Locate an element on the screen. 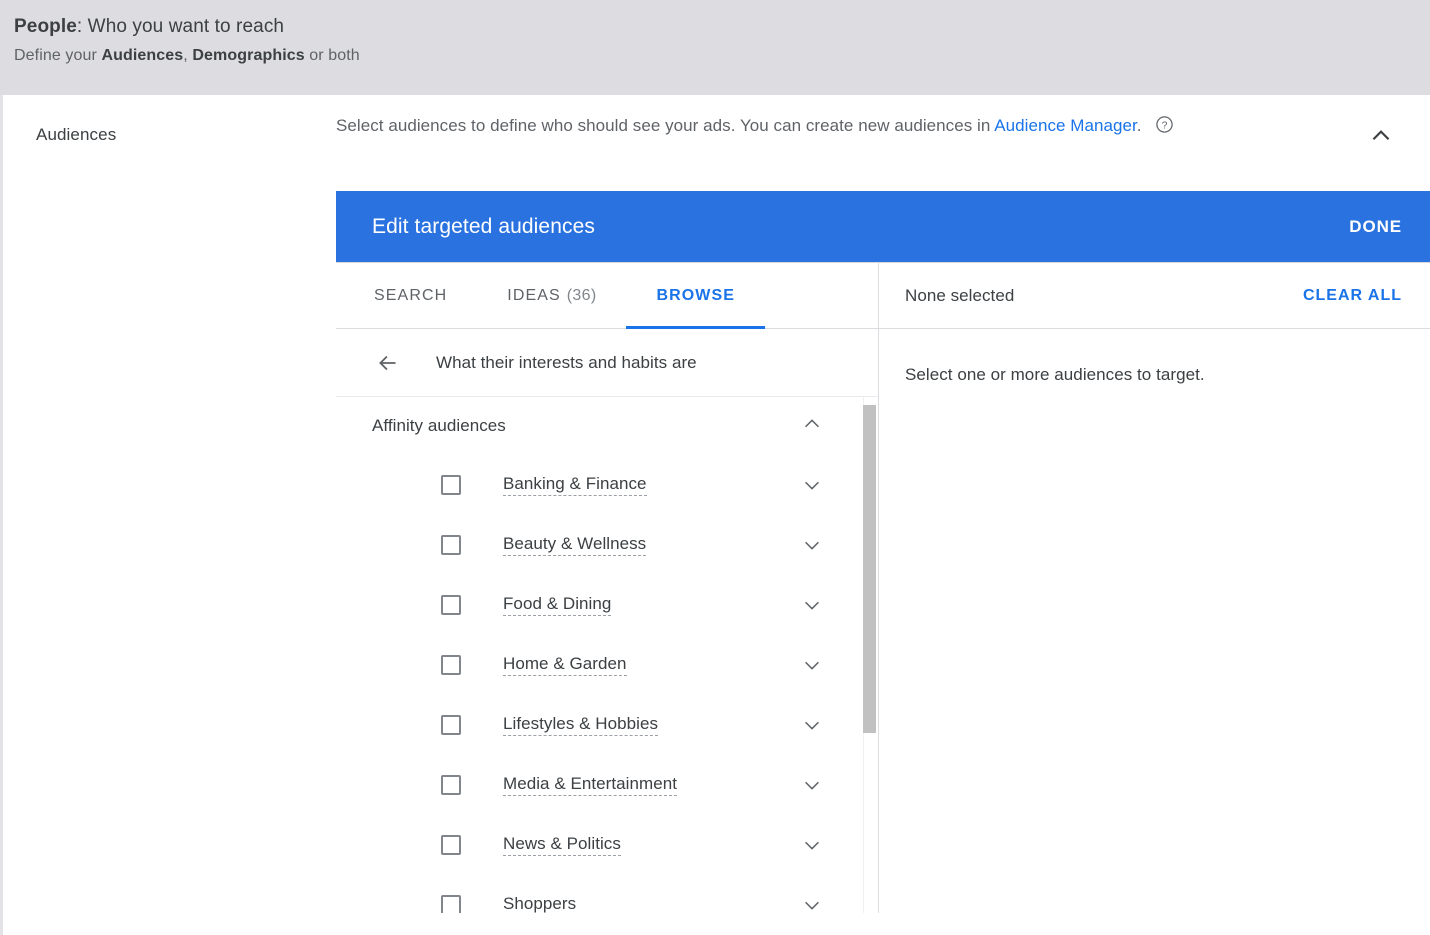  help-circle-icon: ? is located at coordinates (1164, 128).